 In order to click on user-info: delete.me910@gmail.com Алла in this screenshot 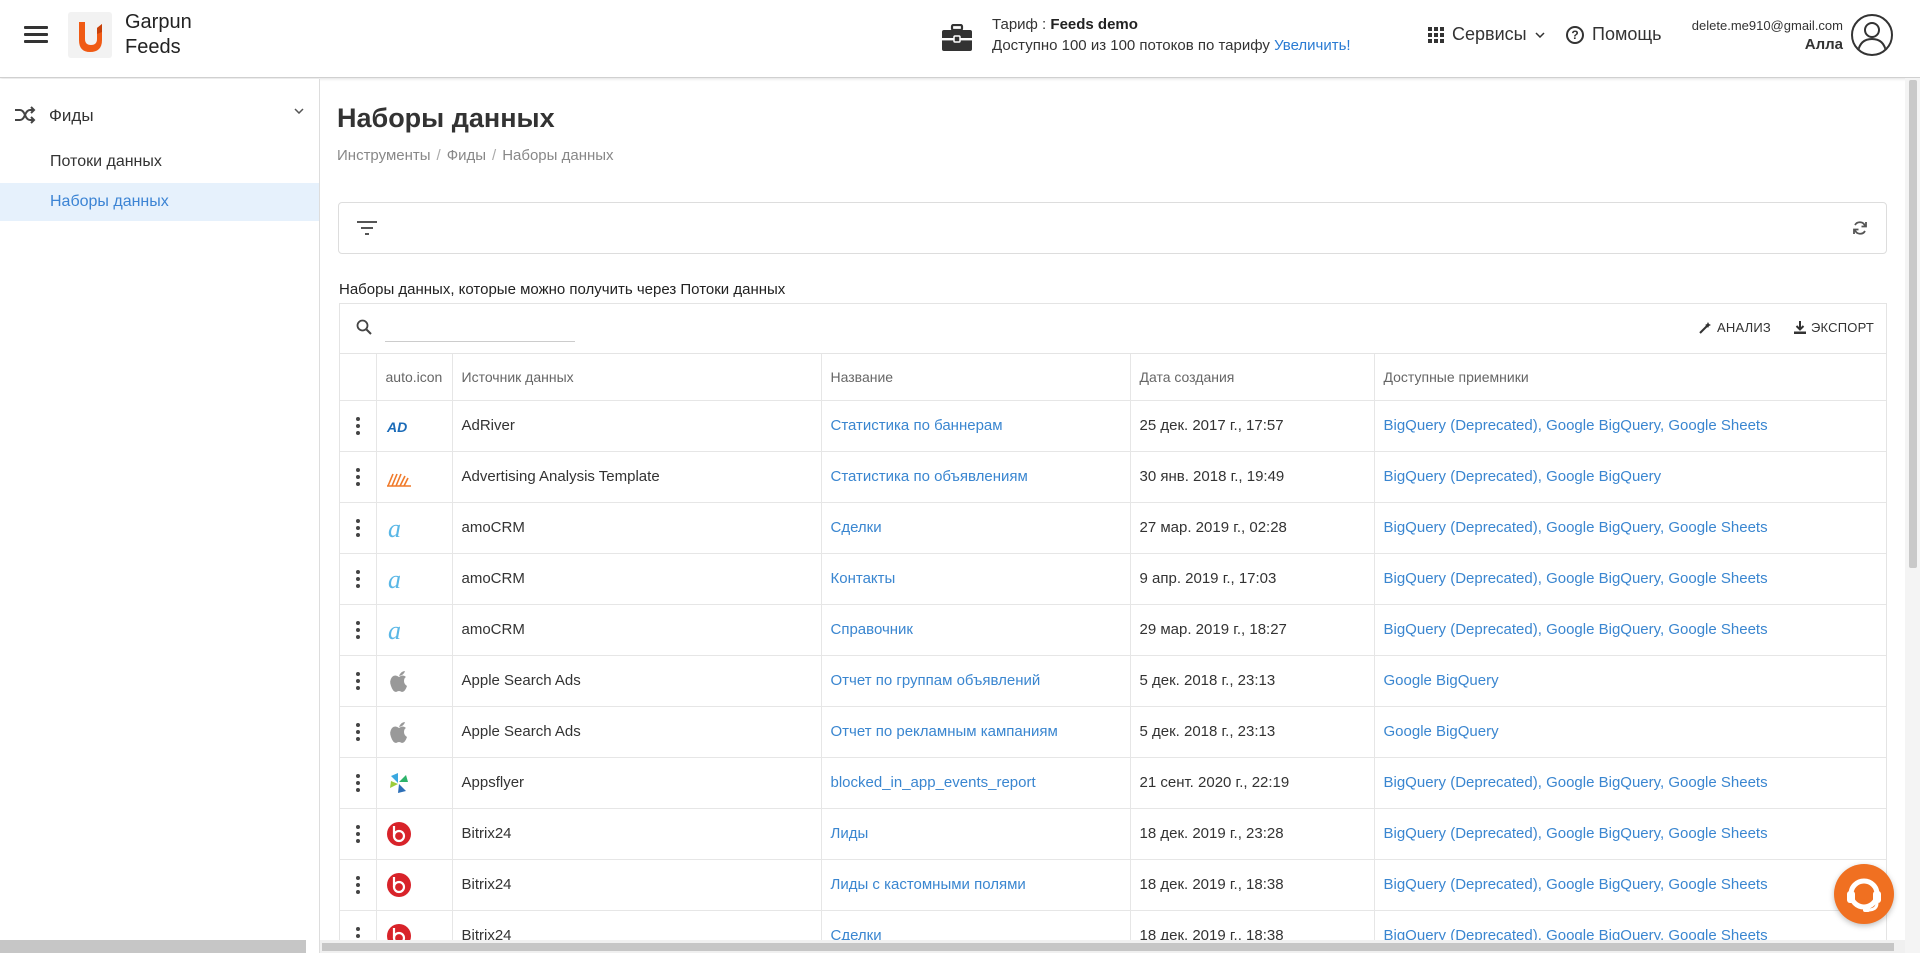, I will do `click(1767, 35)`.